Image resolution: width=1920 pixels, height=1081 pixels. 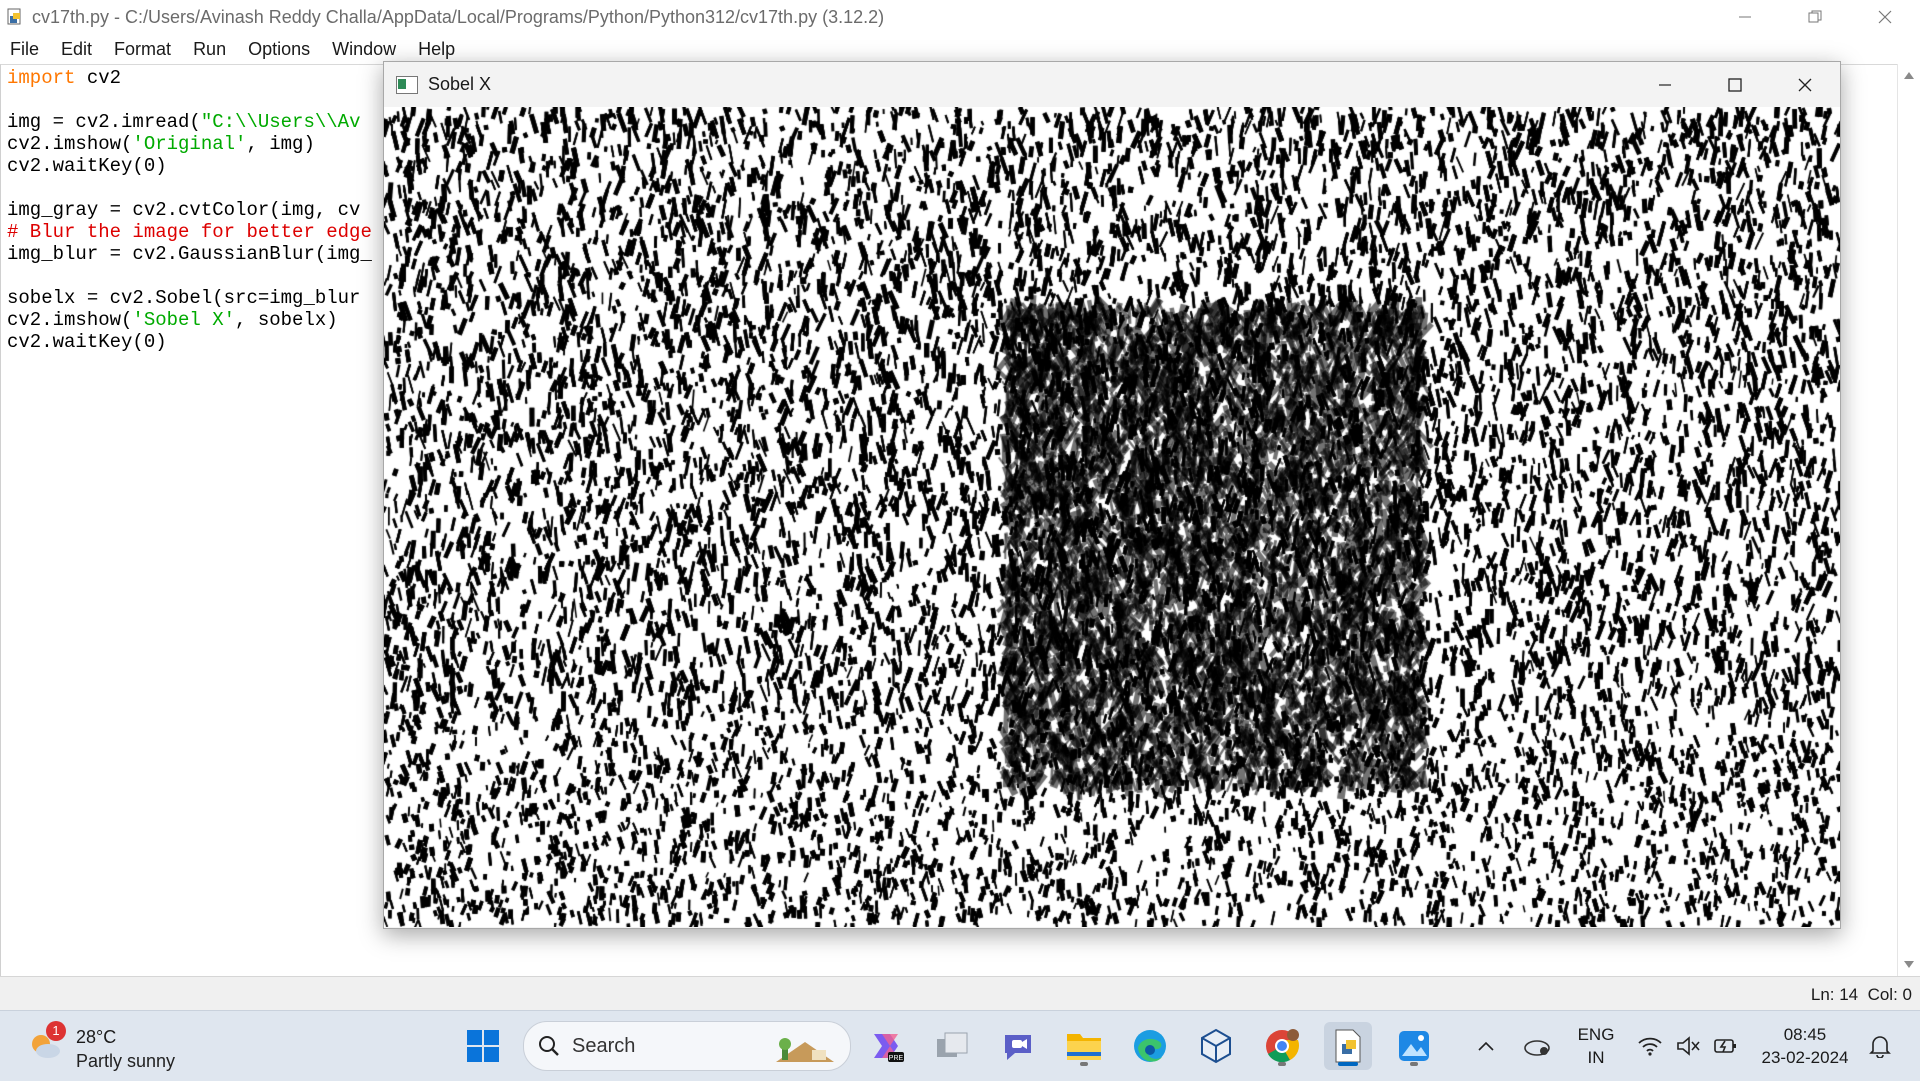 I want to click on copilot-icon: PRE, so click(x=886, y=1046).